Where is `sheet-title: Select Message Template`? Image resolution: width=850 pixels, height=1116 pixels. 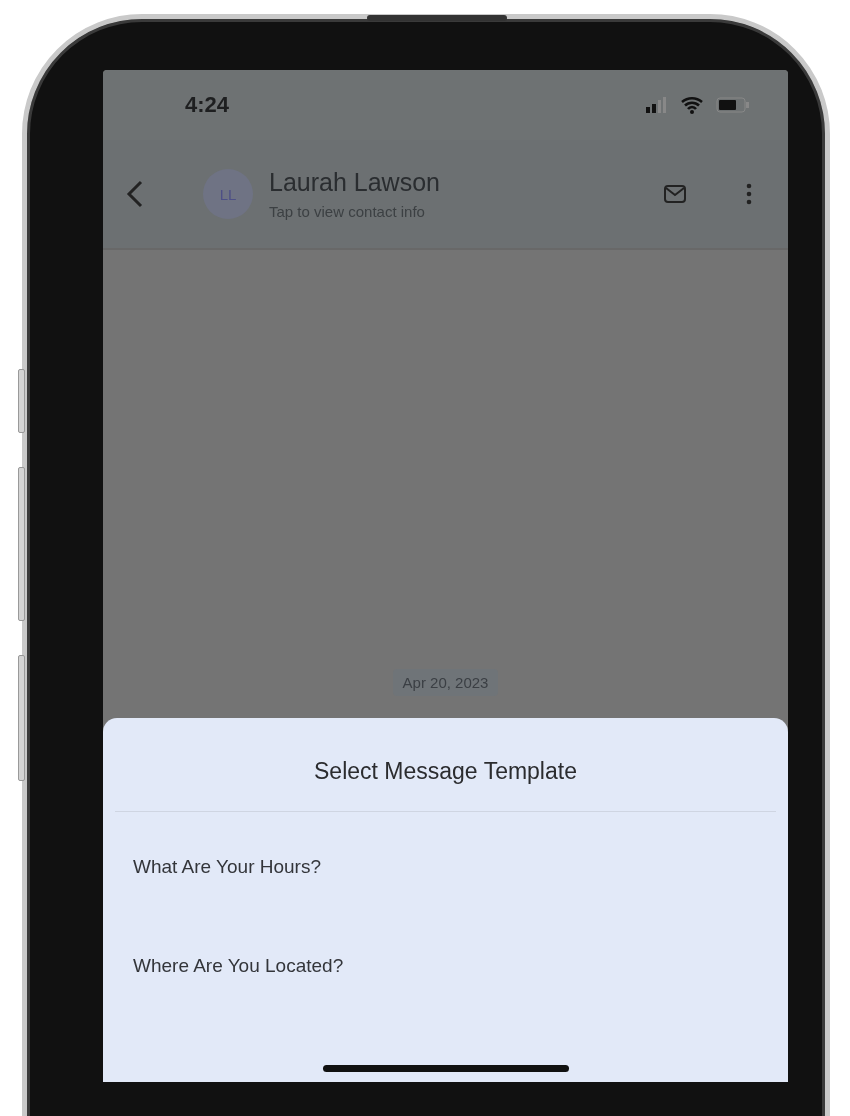 sheet-title: Select Message Template is located at coordinates (445, 765).